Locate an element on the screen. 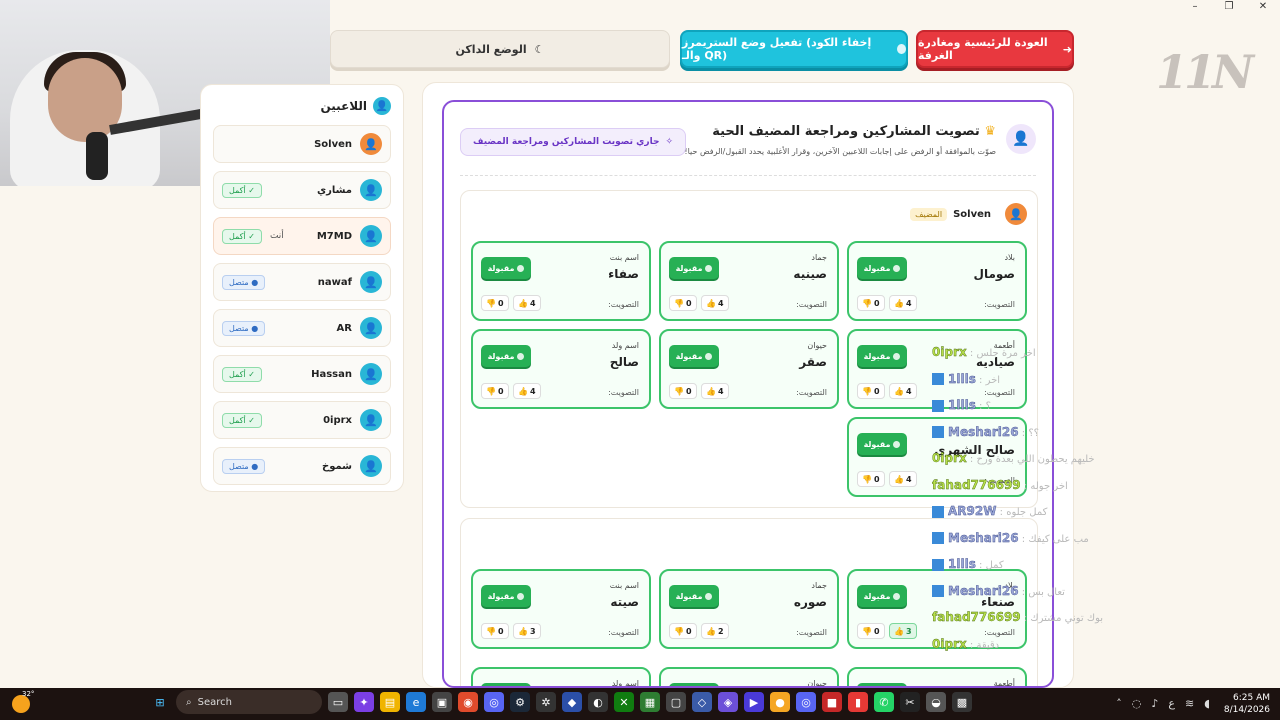 Image resolution: width=1280 pixels, height=720 pixels. xbox-icon: ✕ is located at coordinates (624, 702).